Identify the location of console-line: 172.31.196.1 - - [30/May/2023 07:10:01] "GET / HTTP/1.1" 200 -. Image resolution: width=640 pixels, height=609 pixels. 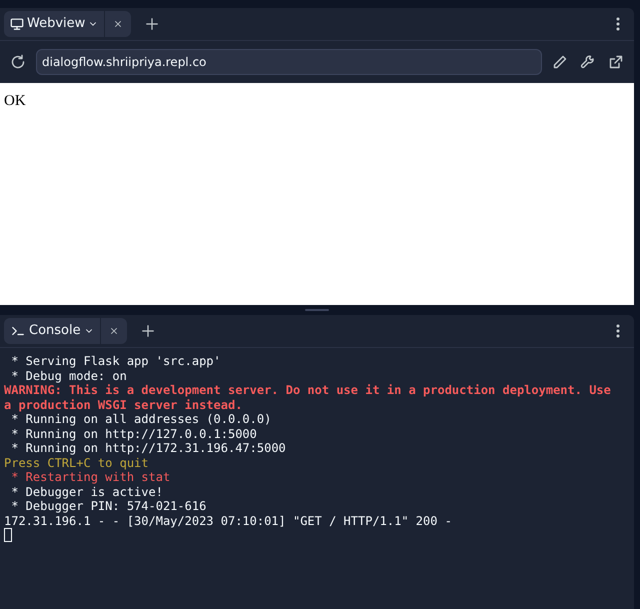
(228, 521).